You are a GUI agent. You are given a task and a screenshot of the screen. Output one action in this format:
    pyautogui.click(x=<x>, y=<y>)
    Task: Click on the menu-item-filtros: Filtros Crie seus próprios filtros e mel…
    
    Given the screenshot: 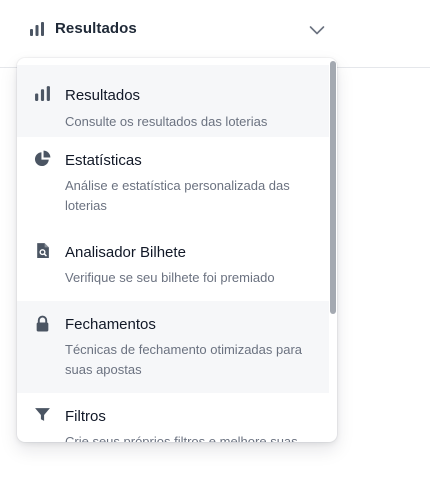 What is the action you would take?
    pyautogui.click(x=173, y=417)
    